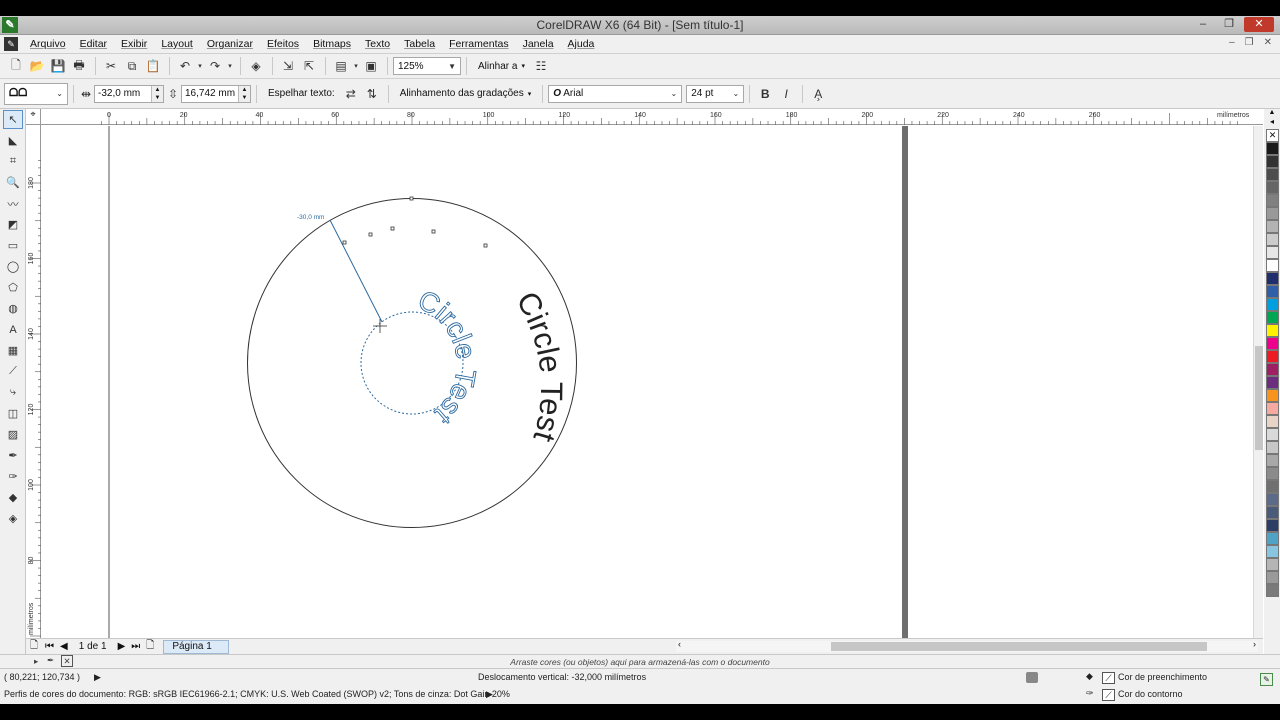  Describe the element at coordinates (1259, 398) in the screenshot. I see `vertical-scrollbar-thumb` at that location.